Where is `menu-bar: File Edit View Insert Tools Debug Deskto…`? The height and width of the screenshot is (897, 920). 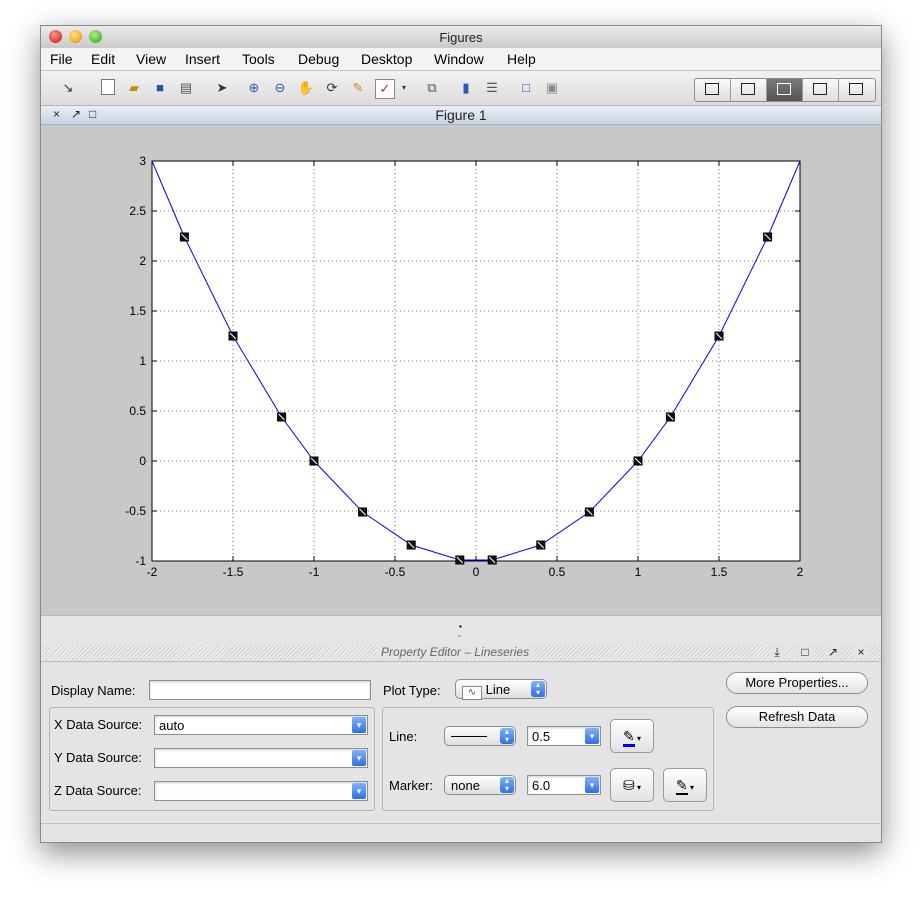
menu-bar: File Edit View Insert Tools Debug Deskto… is located at coordinates (461, 59).